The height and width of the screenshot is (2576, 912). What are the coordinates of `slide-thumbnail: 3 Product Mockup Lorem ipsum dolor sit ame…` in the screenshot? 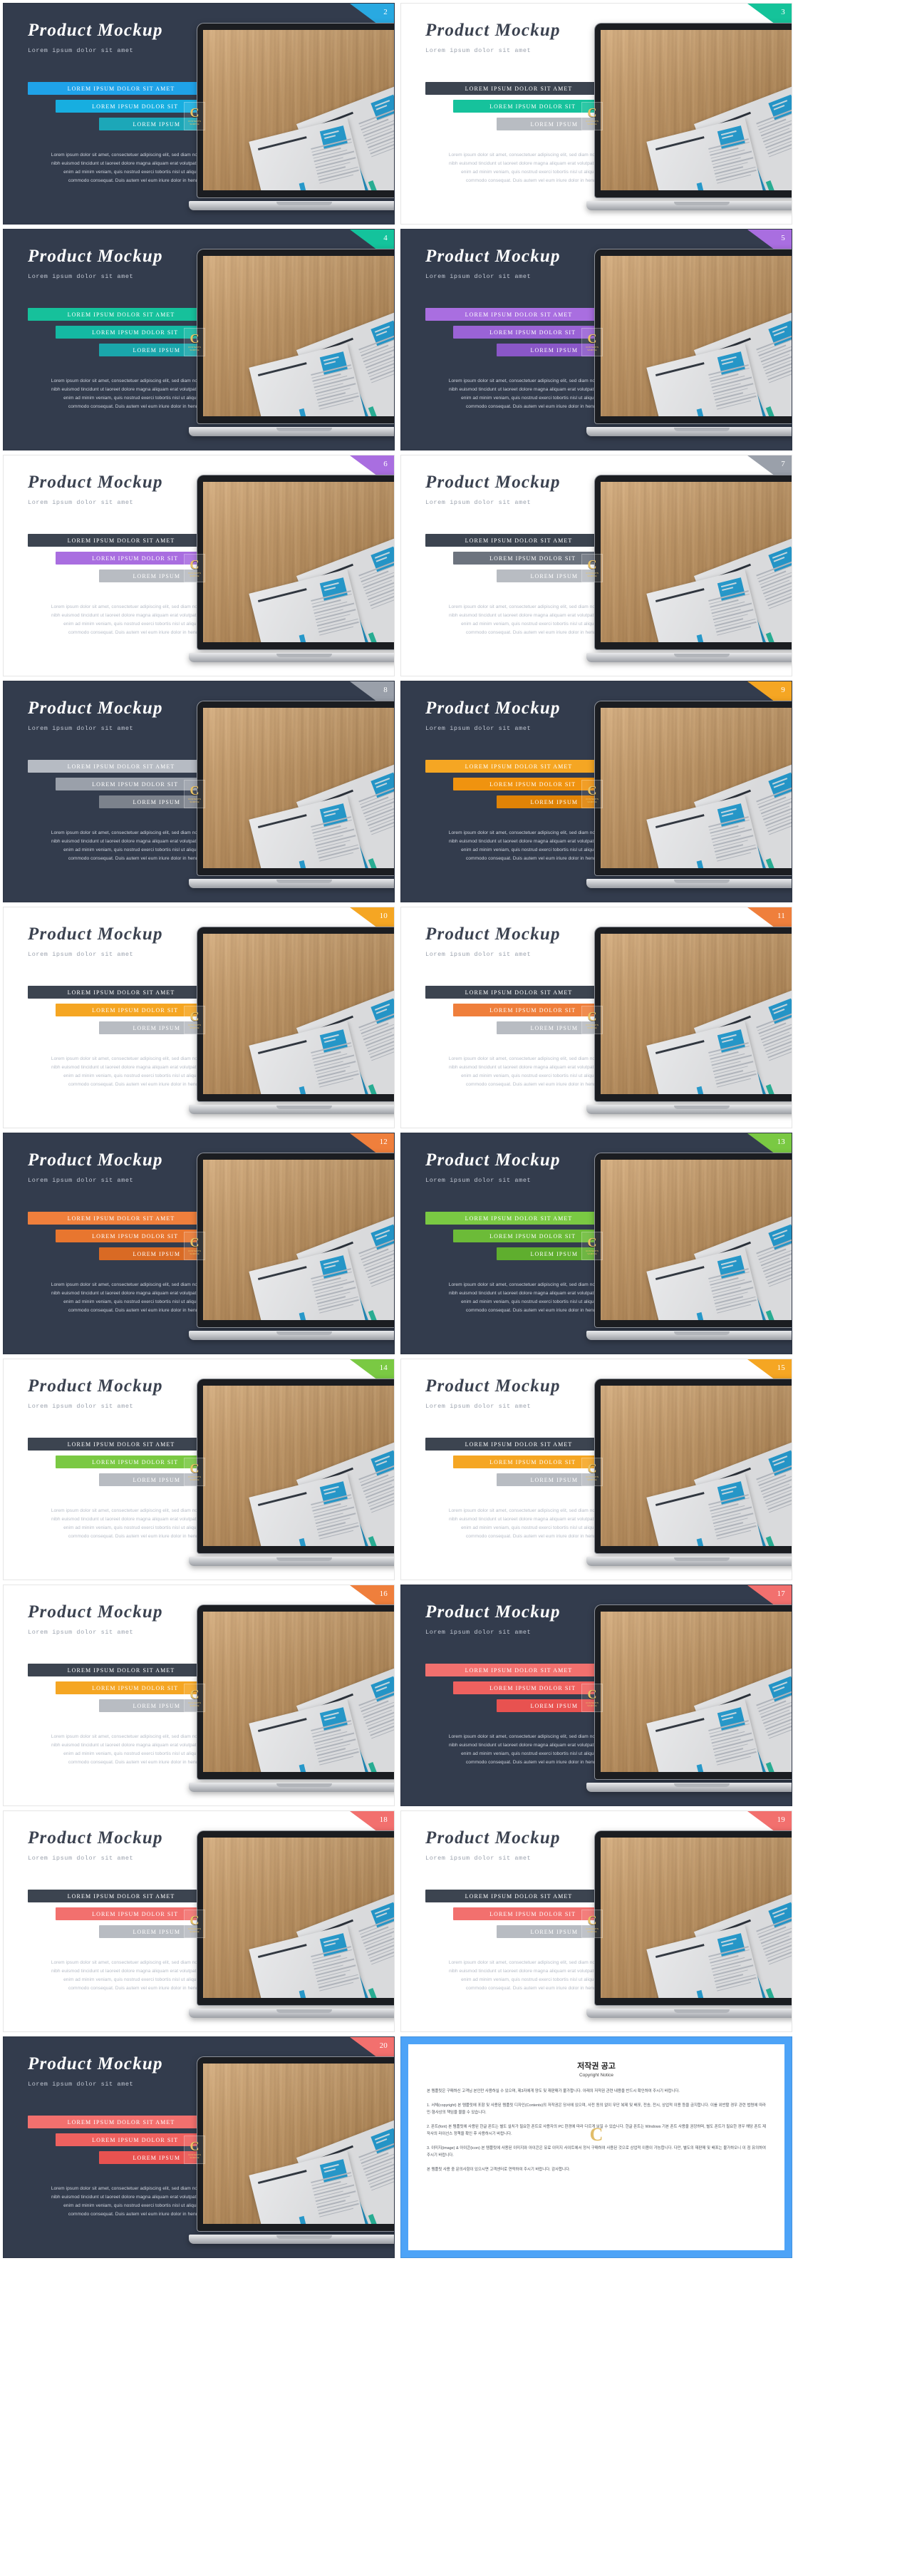 It's located at (596, 114).